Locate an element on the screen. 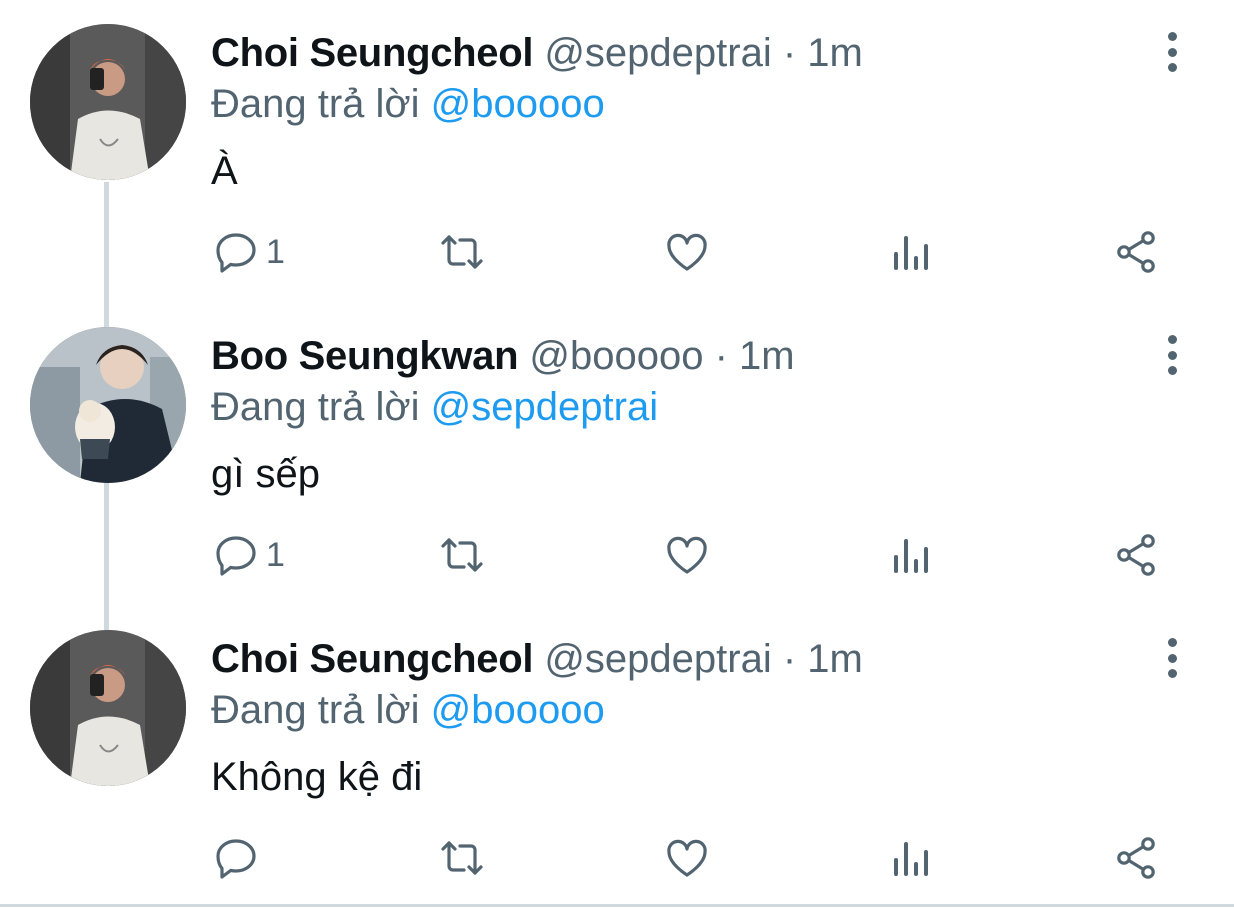 This screenshot has height=909, width=1234. replying-to: Đang trả lời @sepdeptrai is located at coordinates (692, 407).